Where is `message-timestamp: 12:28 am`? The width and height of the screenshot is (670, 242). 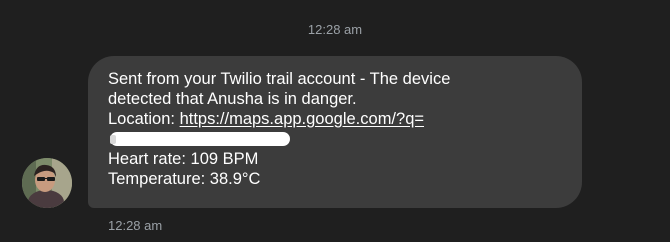 message-timestamp: 12:28 am is located at coordinates (135, 225).